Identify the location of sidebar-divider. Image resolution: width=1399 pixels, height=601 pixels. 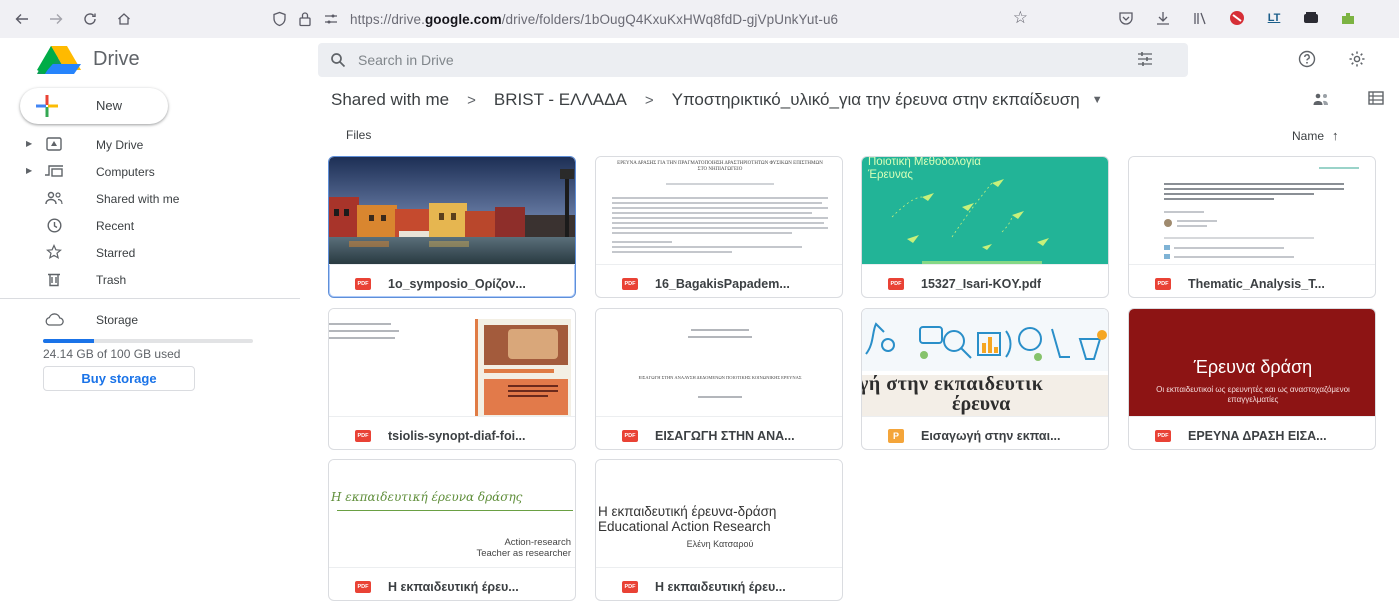
(150, 298).